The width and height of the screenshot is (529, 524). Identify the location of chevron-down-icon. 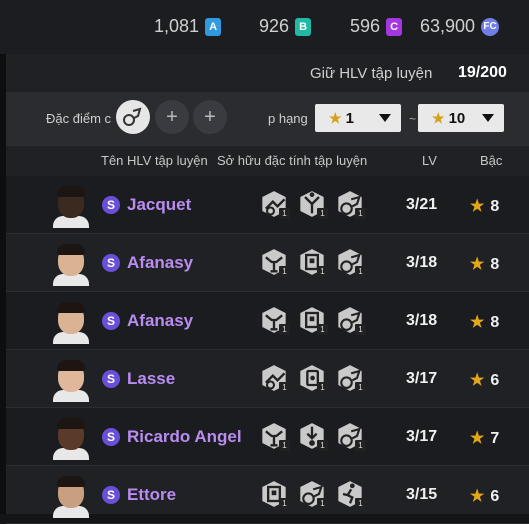
(385, 118).